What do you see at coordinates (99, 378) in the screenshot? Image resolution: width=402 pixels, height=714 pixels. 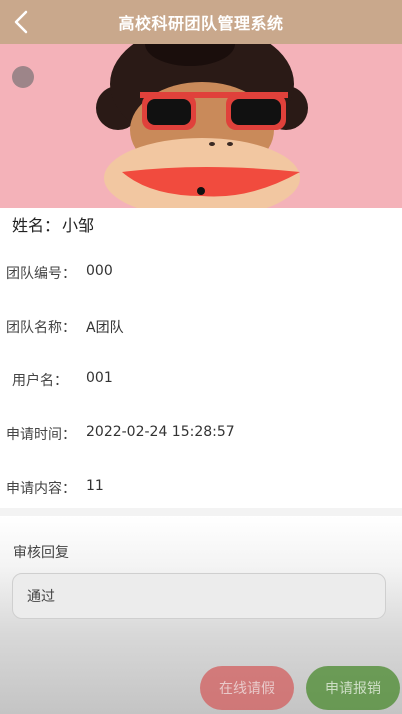 I see `info-value: 001` at bounding box center [99, 378].